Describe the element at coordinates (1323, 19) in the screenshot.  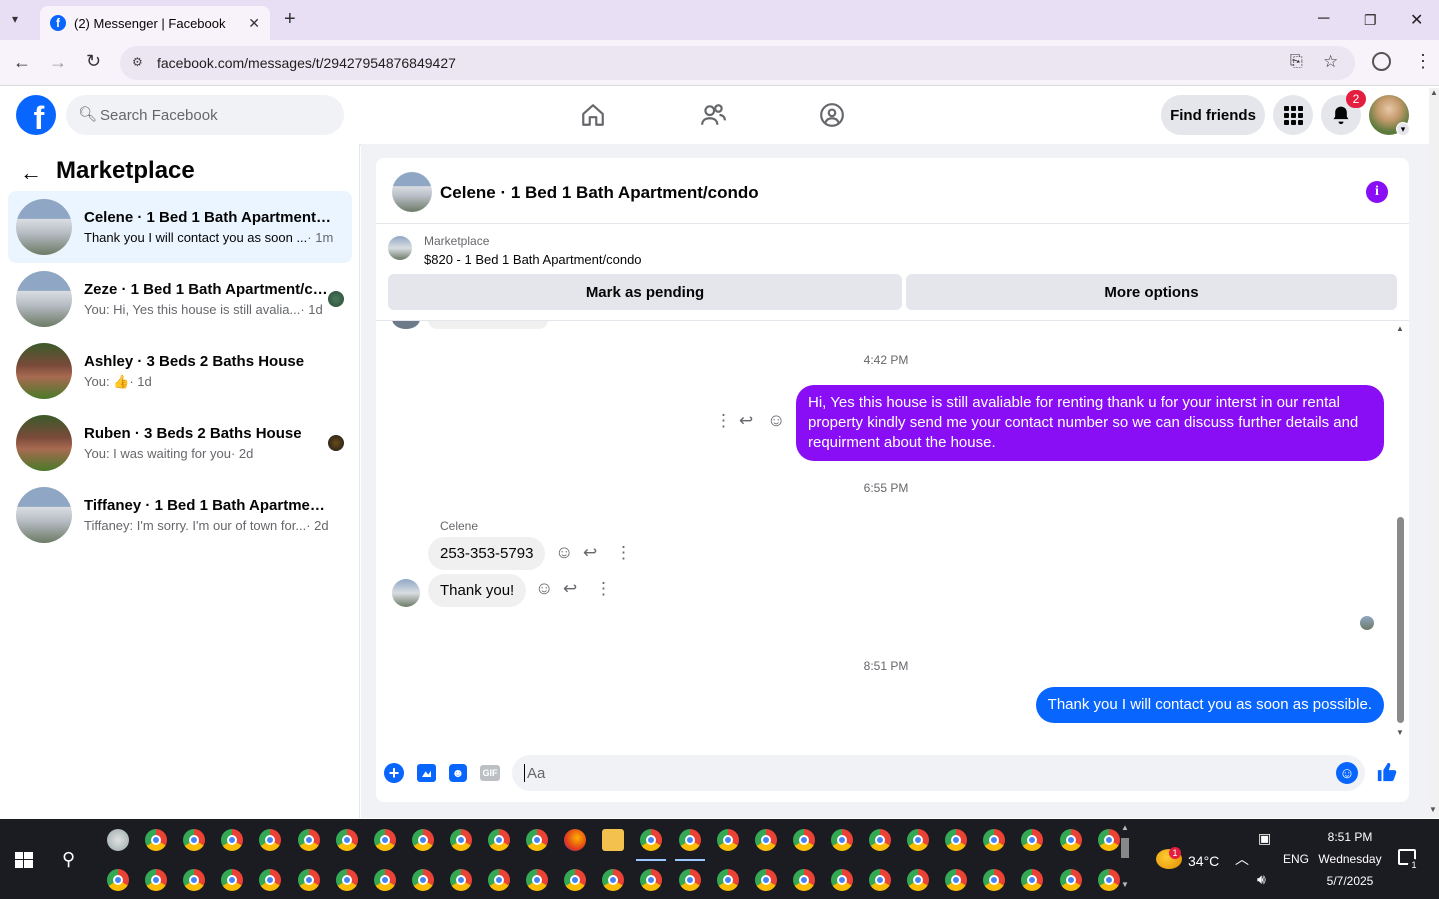
I see `minimize-icon: ─` at that location.